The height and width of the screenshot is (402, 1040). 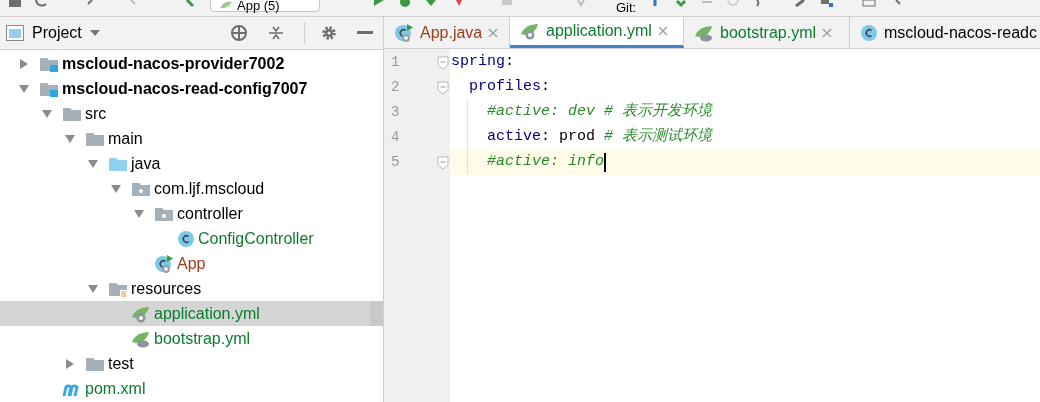 I want to click on tree-item: test, so click(x=121, y=363).